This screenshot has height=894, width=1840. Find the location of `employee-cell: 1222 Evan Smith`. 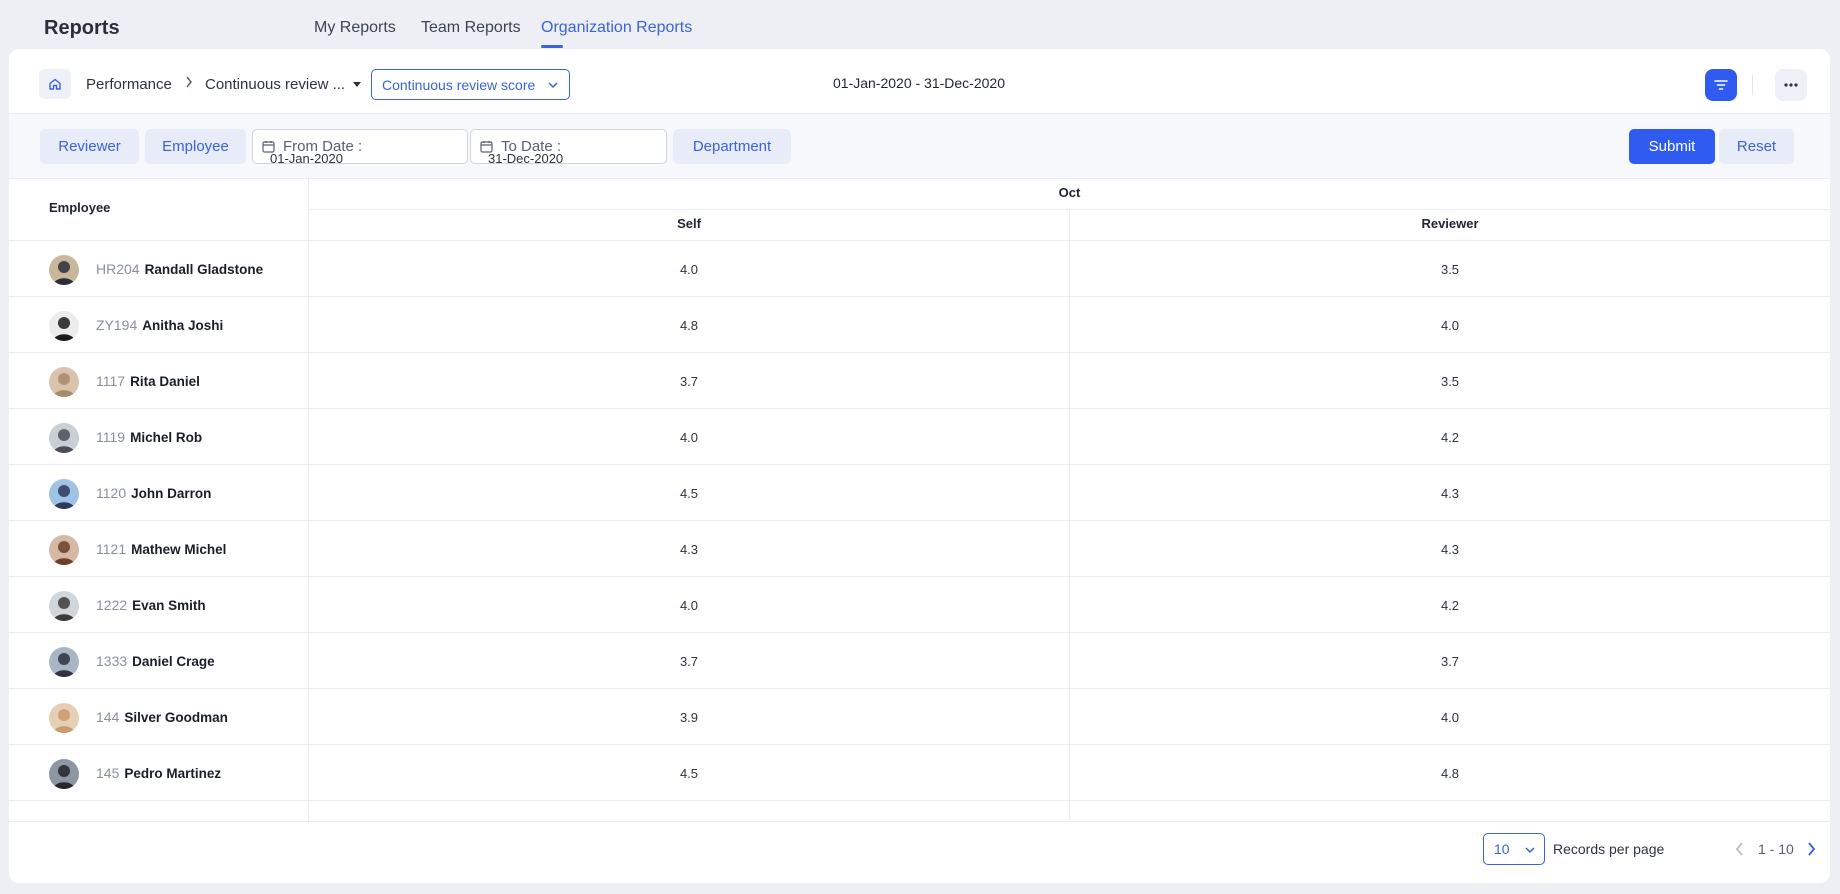

employee-cell: 1222 Evan Smith is located at coordinates (151, 605).